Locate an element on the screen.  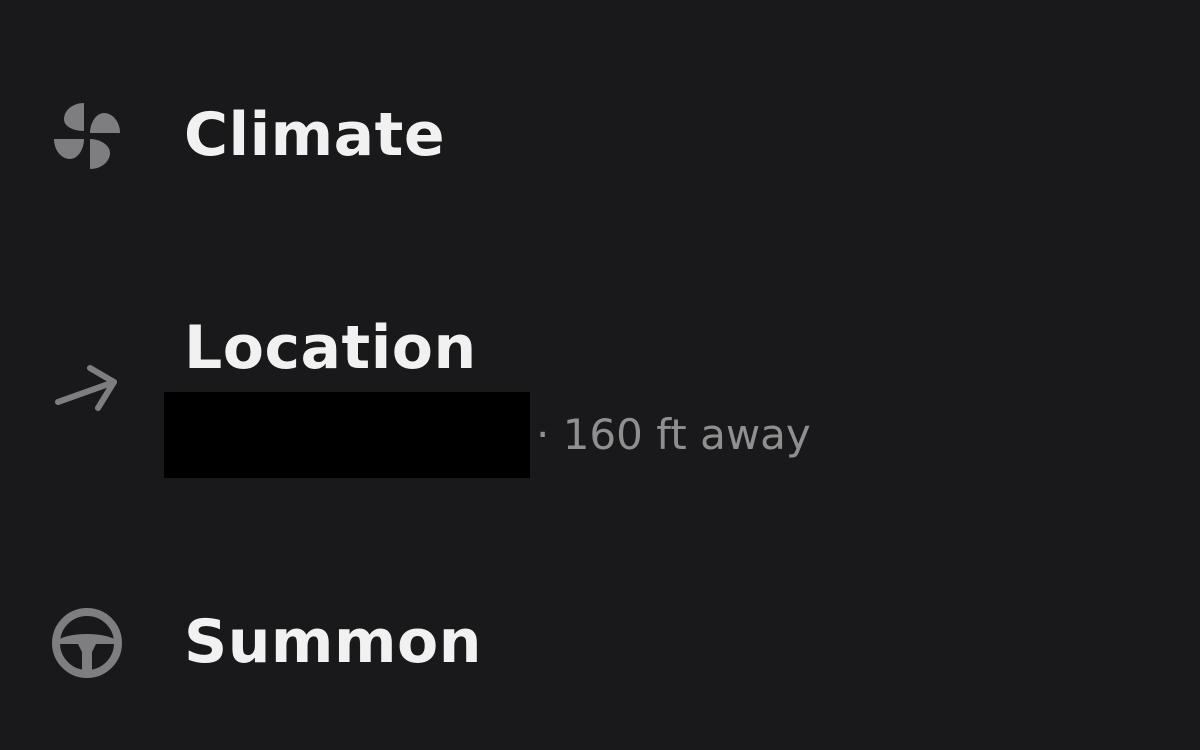
menu-item-summon: Summon is located at coordinates (600, 645).